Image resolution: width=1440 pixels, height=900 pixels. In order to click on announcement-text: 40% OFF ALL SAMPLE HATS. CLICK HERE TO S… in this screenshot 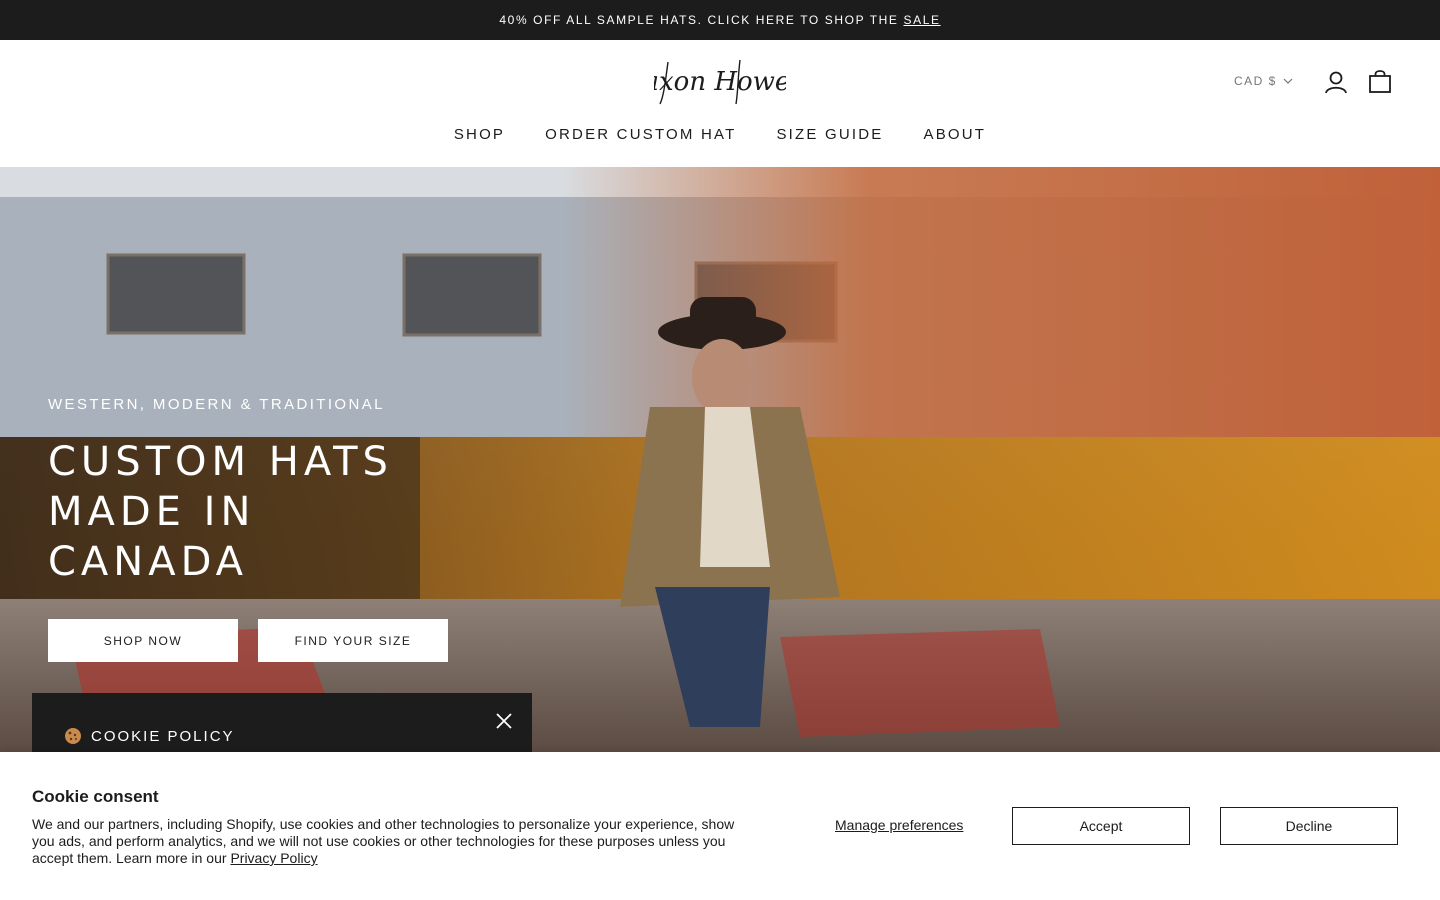, I will do `click(698, 20)`.